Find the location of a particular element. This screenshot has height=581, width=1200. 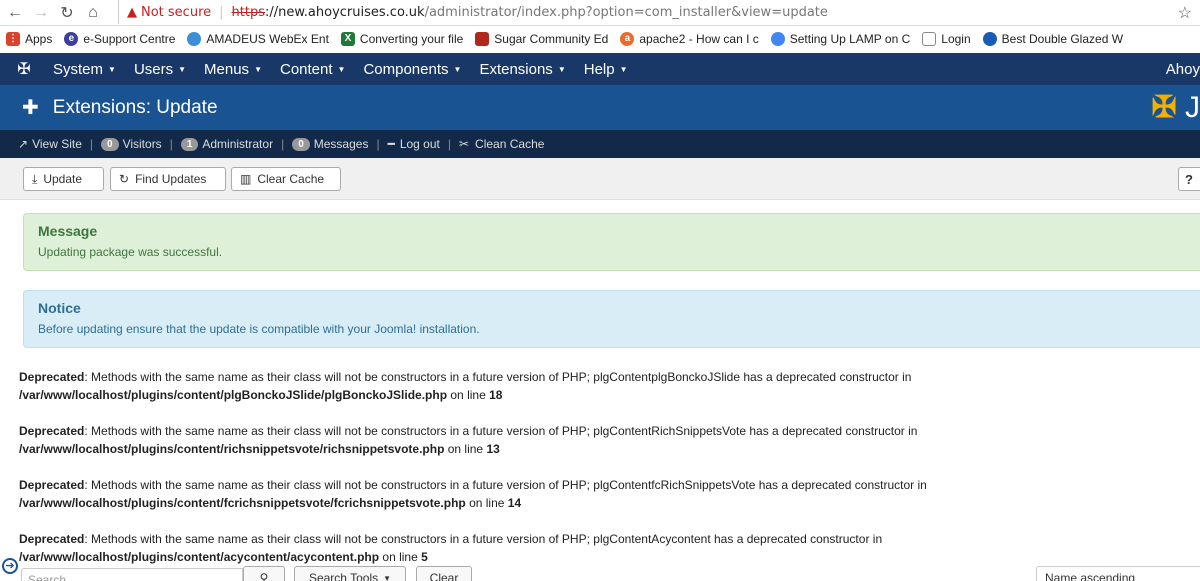

joomla-brand-logo: ✠ J is located at coordinates (1176, 107).